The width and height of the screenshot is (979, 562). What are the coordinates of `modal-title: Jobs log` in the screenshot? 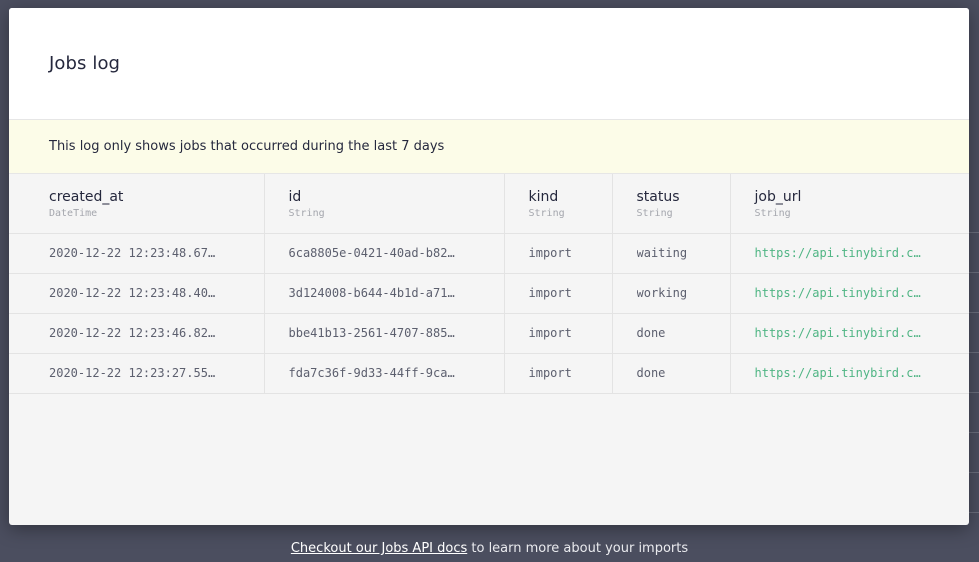 It's located at (85, 63).